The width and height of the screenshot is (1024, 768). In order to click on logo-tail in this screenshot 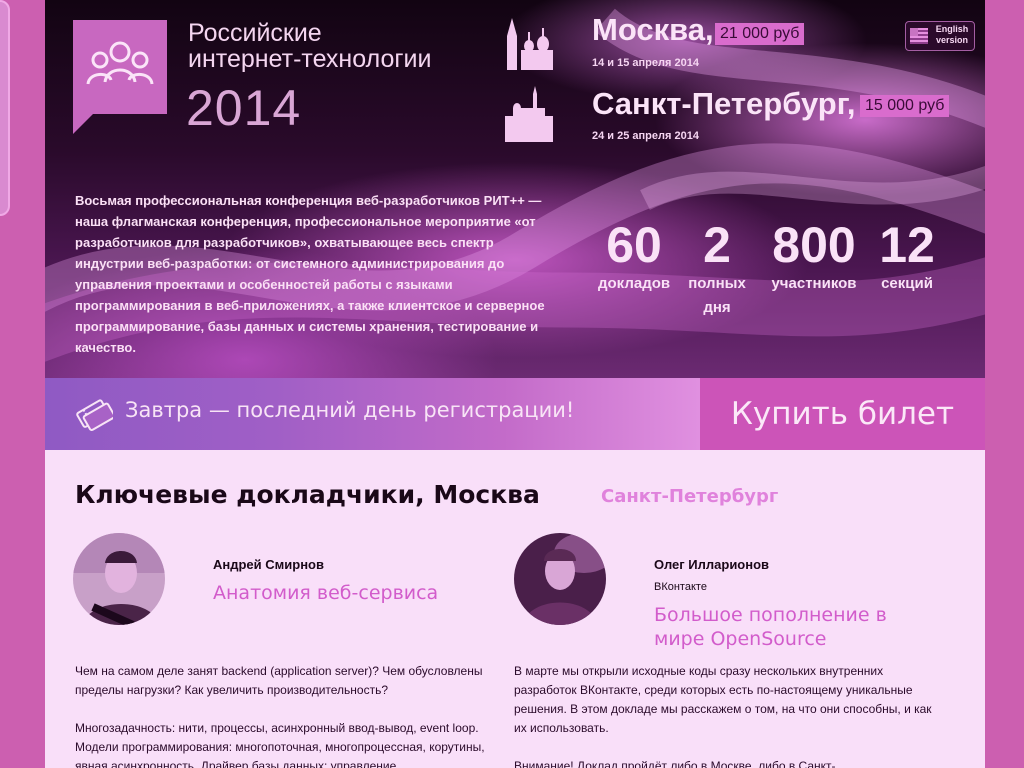, I will do `click(83, 124)`.